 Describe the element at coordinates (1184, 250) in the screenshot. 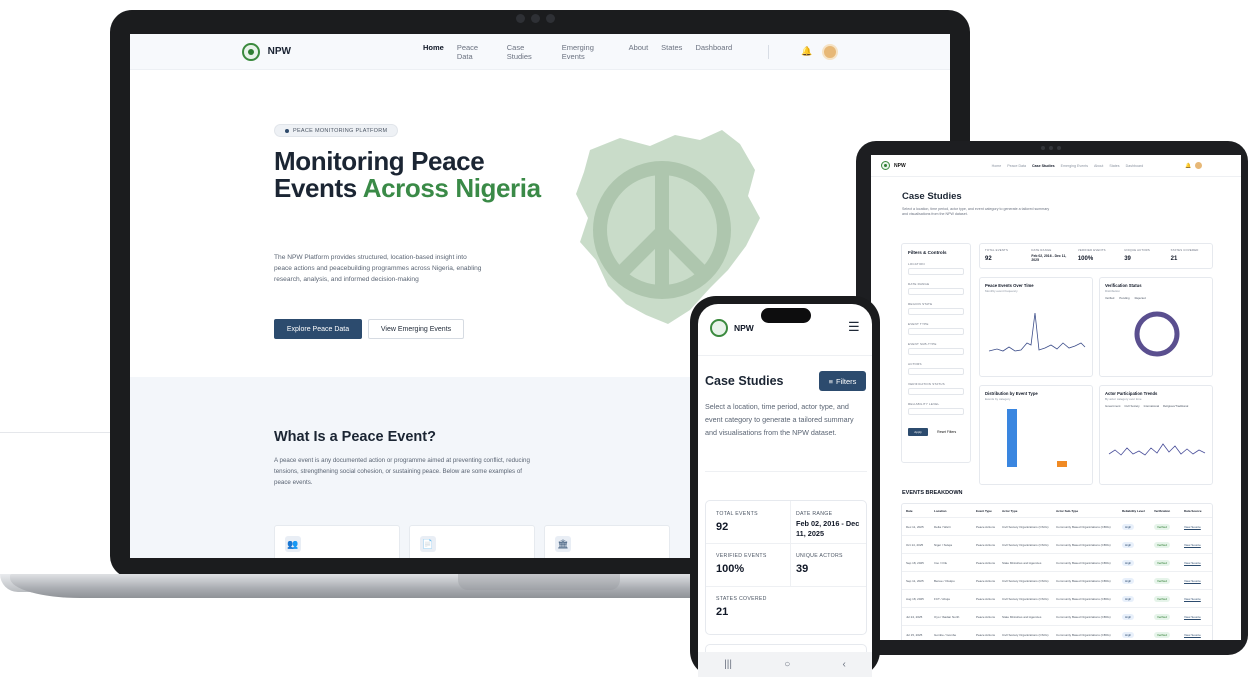

I see `stat-label: STATES COVERED` at that location.